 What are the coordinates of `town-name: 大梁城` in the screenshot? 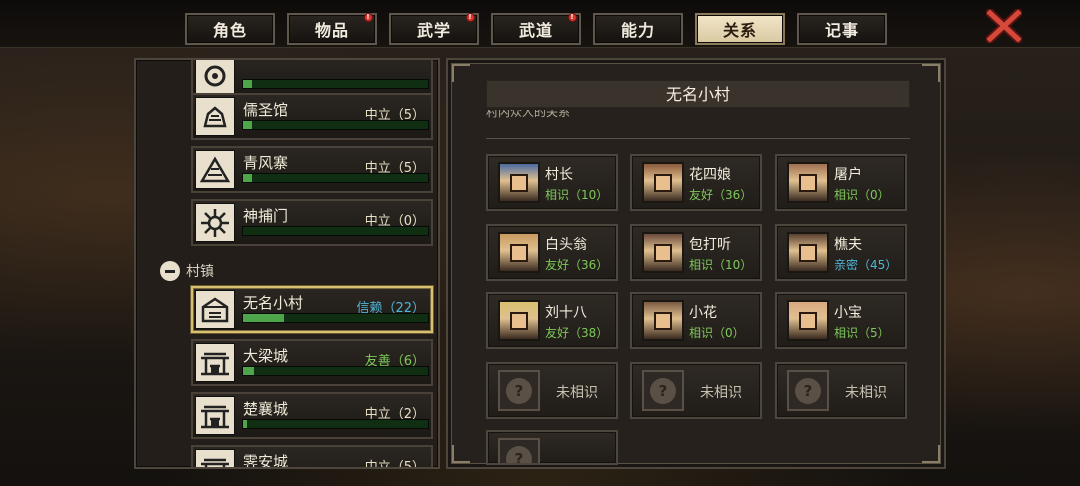 It's located at (266, 356).